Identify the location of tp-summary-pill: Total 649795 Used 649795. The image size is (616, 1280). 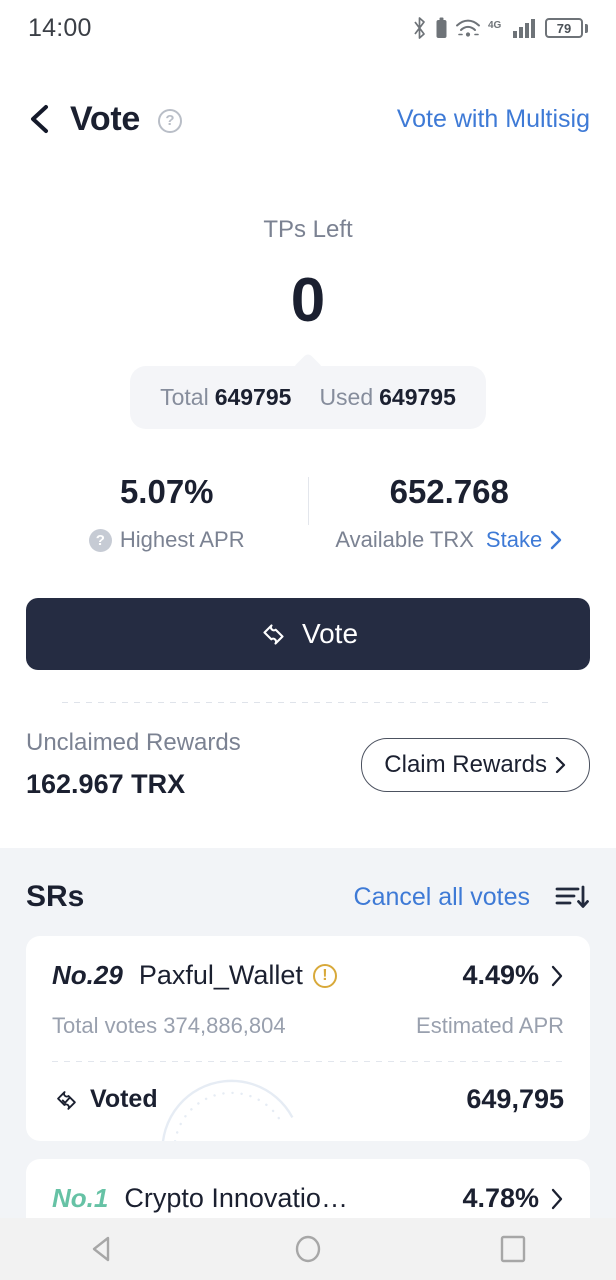
(308, 390).